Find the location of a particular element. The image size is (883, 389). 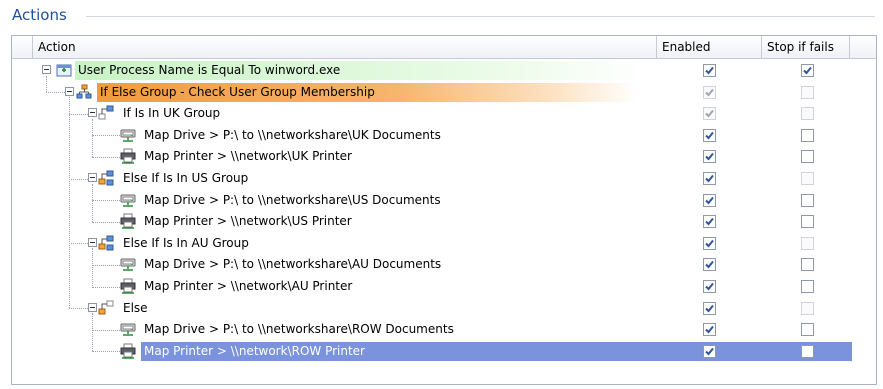

tree-row-else-if-is-in-au-group: Else If Is In AU Group is located at coordinates (444, 243).